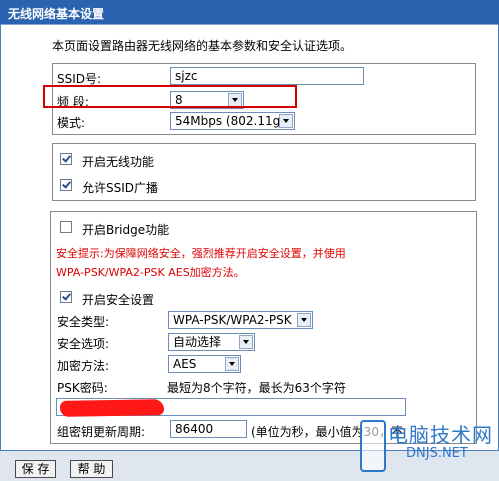 The image size is (499, 481). I want to click on save-button: 保 存, so click(35, 469).